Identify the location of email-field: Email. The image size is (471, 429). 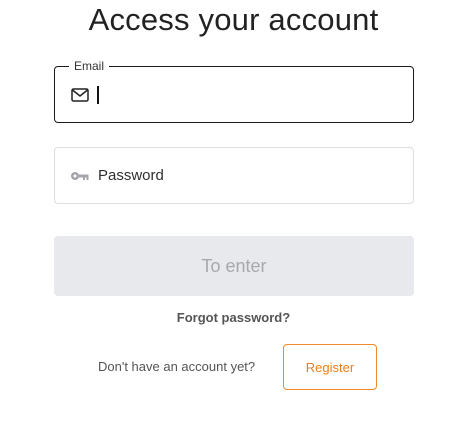
(234, 90).